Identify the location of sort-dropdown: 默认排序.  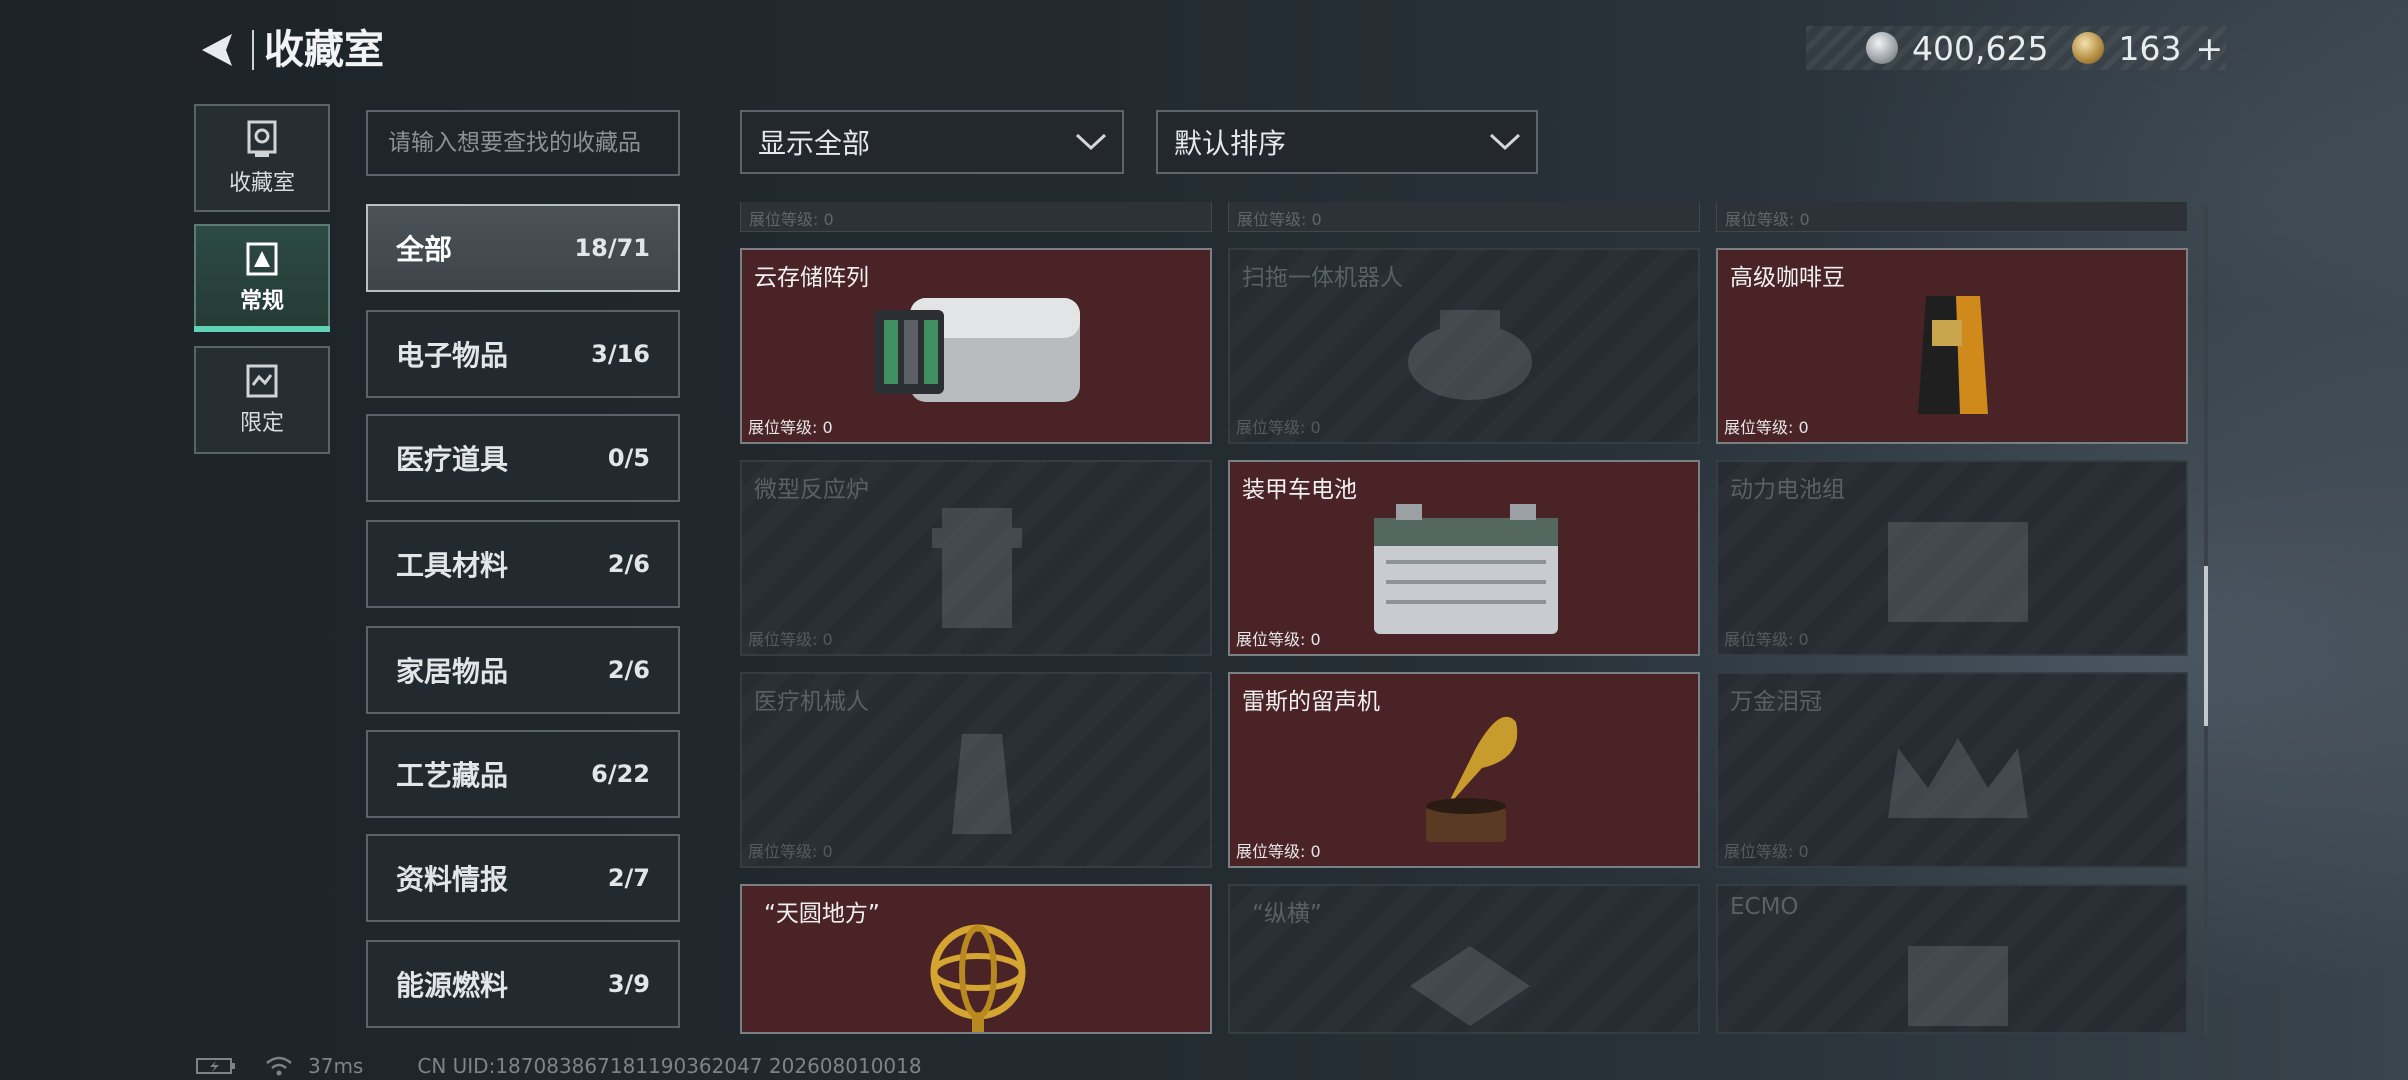
(1347, 142).